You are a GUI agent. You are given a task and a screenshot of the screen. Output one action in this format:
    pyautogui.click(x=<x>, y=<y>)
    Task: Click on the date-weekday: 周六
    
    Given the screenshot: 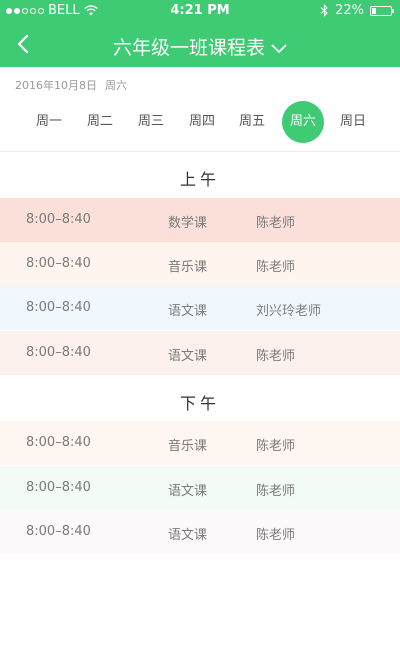 What is the action you would take?
    pyautogui.click(x=116, y=85)
    